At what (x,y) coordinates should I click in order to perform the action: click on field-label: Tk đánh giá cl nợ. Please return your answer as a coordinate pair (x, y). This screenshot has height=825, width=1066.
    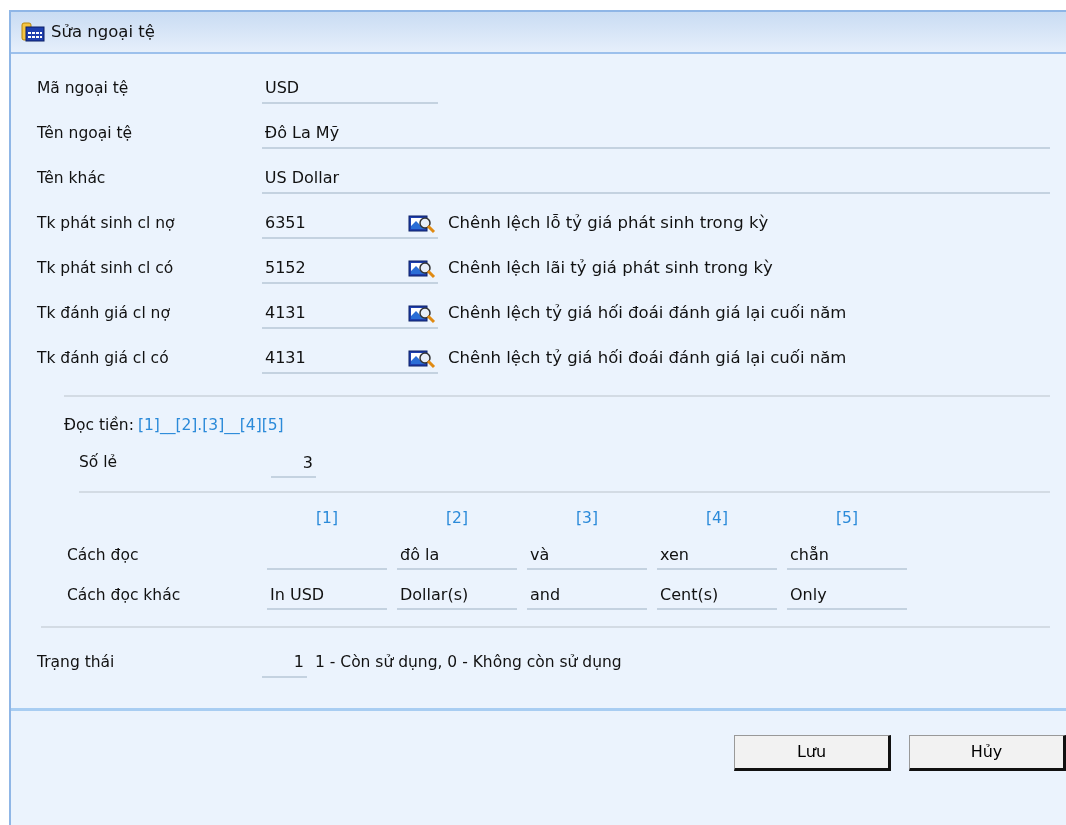
    Looking at the image, I should click on (104, 313).